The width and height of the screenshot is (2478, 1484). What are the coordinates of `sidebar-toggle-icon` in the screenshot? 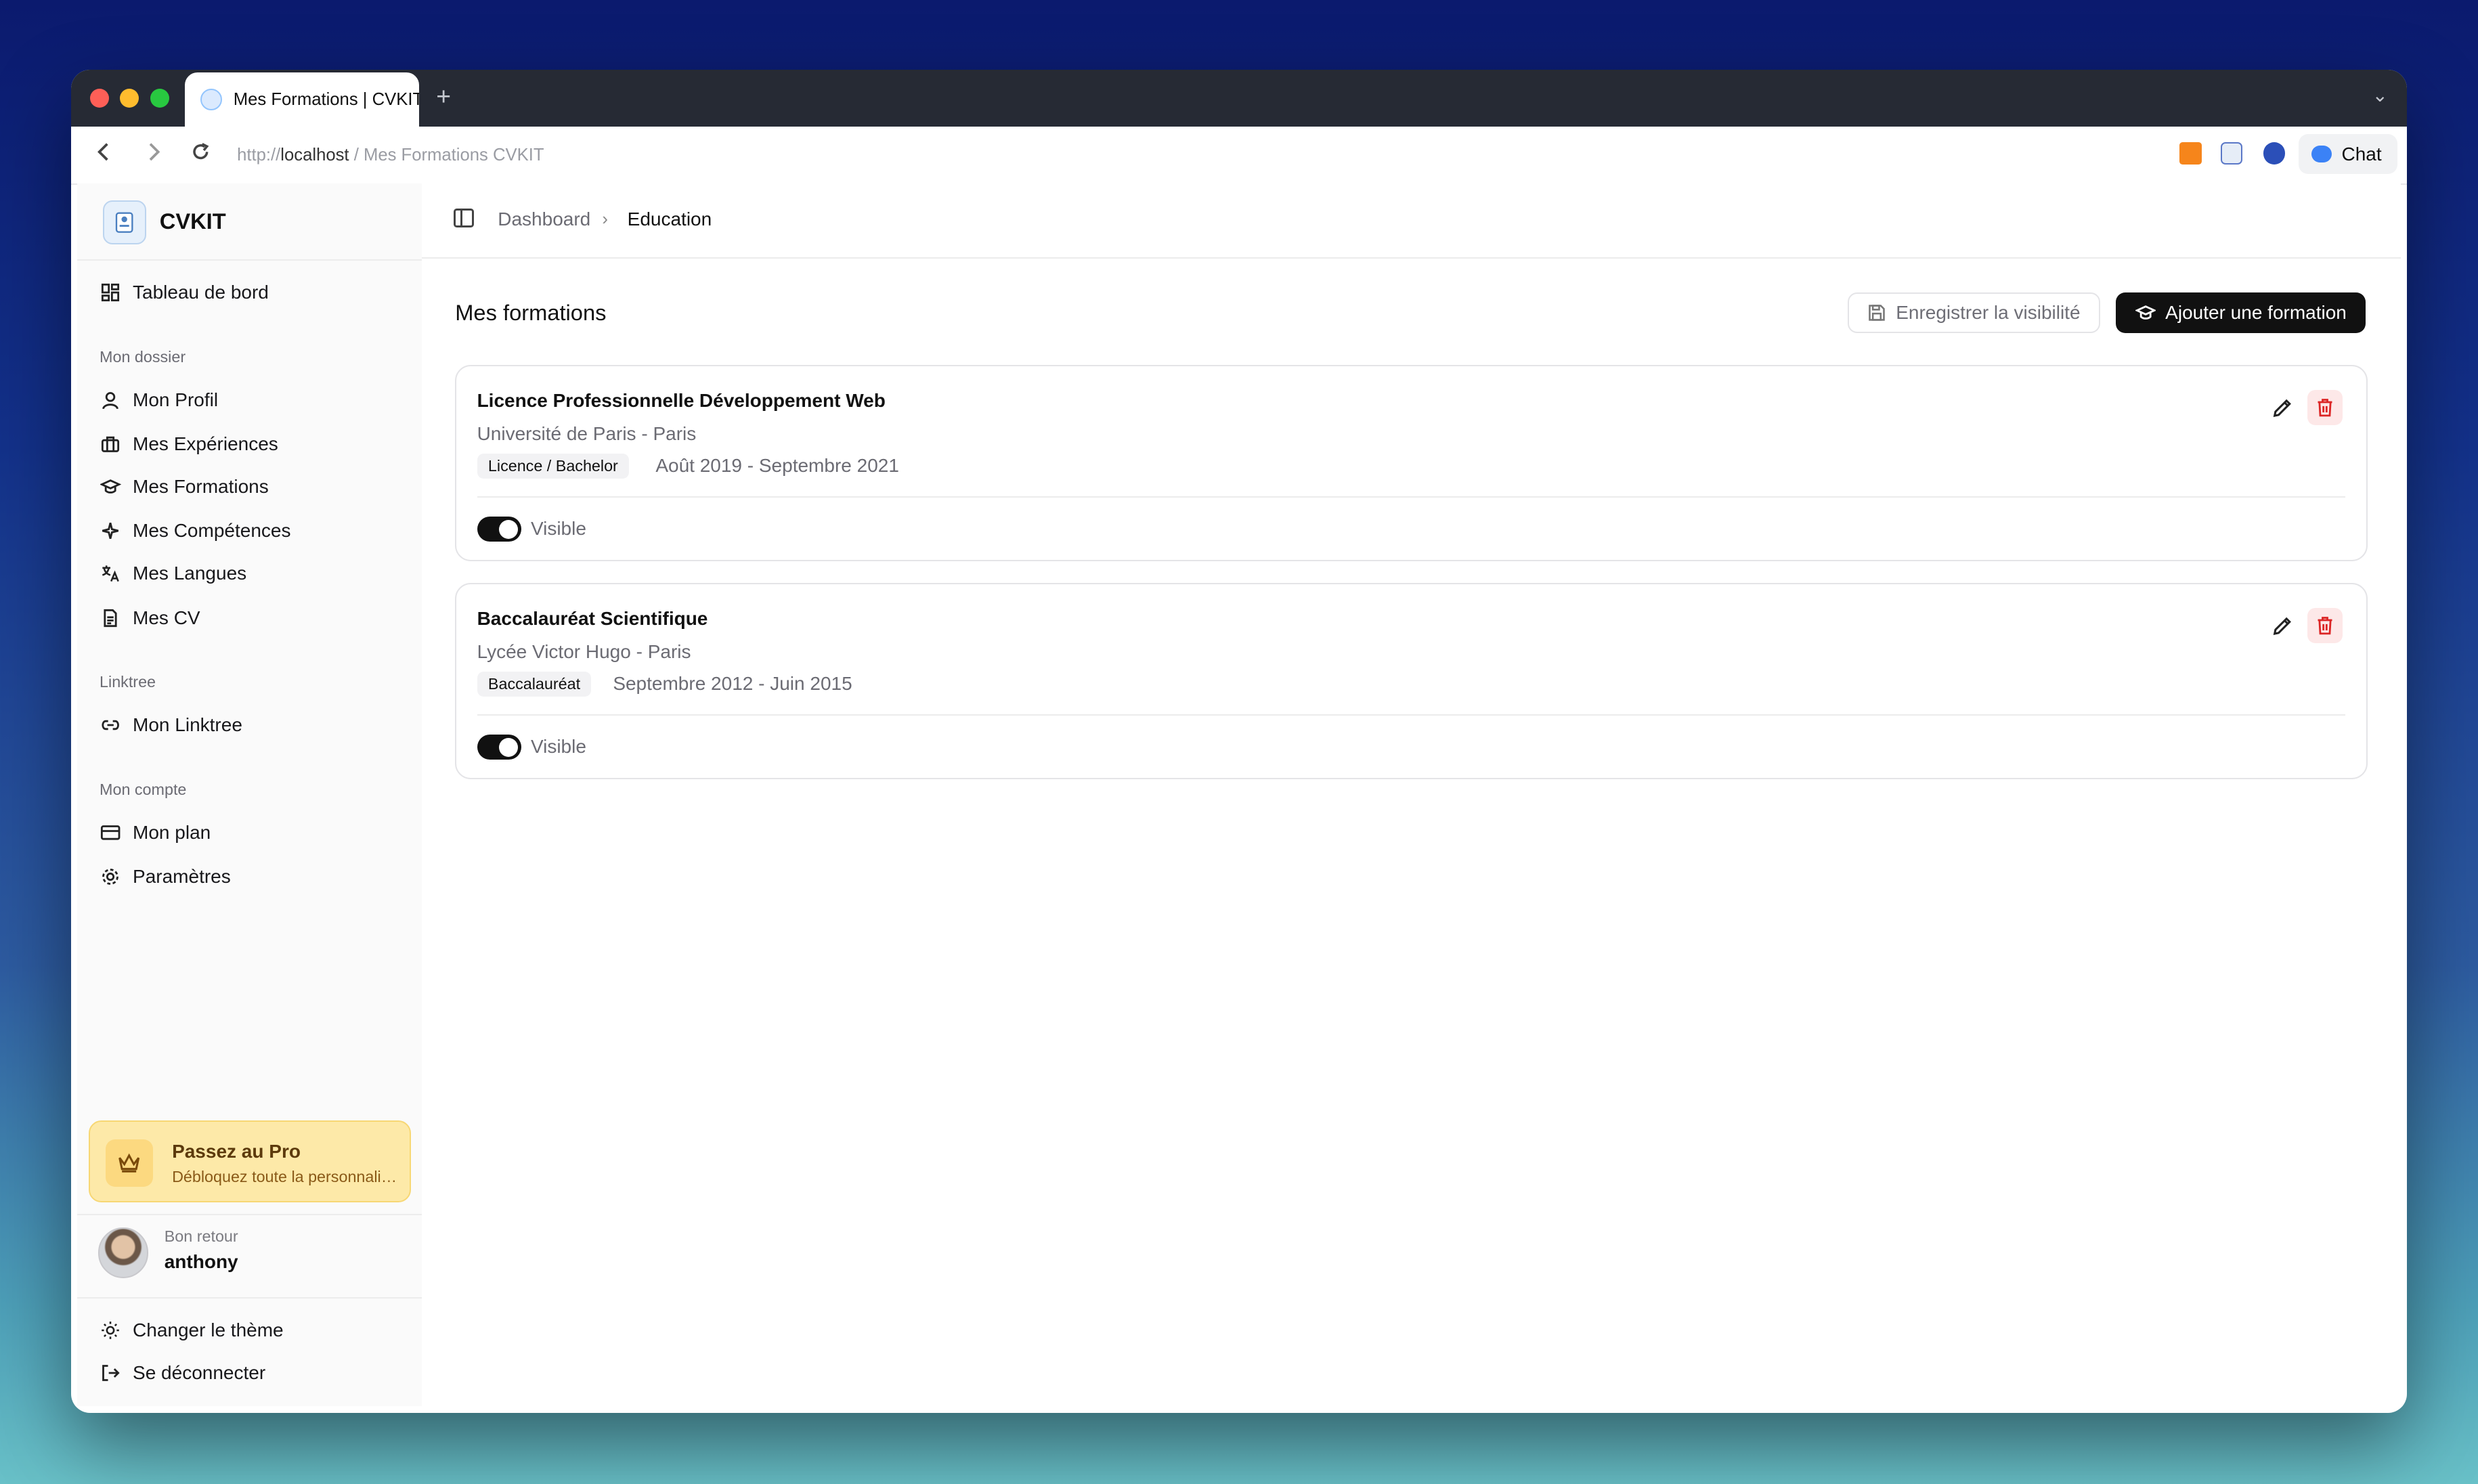 It's located at (464, 218).